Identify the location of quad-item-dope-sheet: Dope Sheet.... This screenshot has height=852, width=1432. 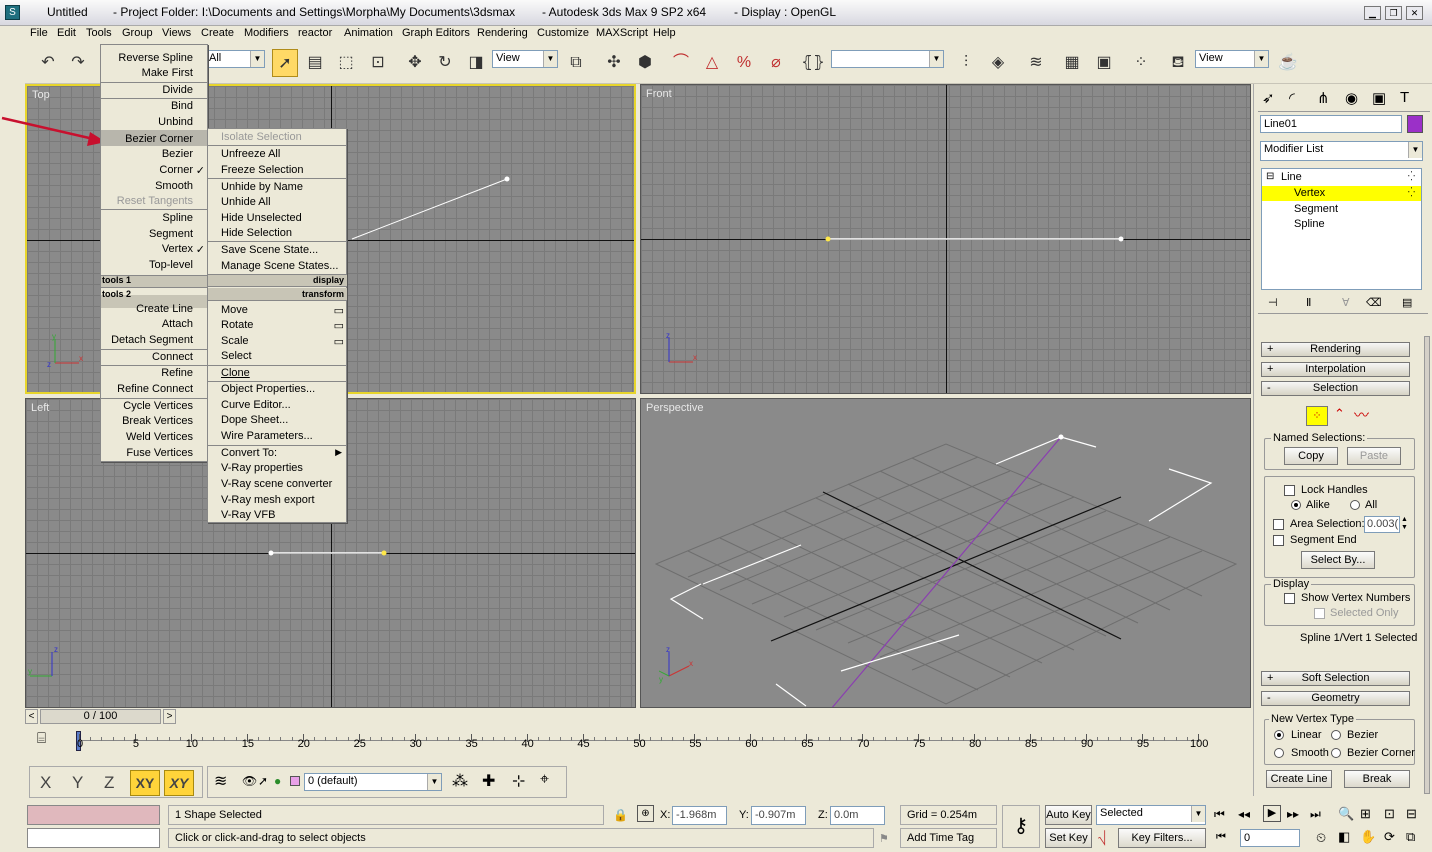
(254, 420).